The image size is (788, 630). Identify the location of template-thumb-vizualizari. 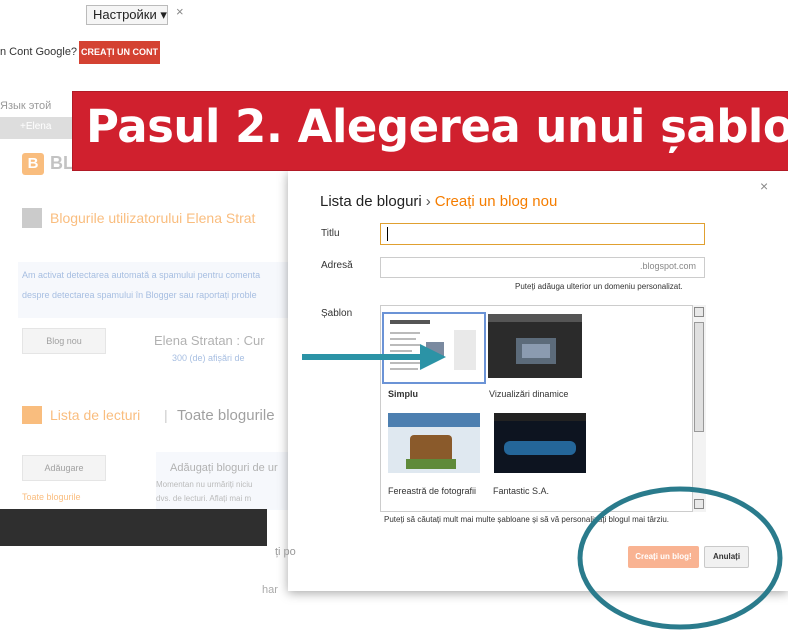
(535, 346).